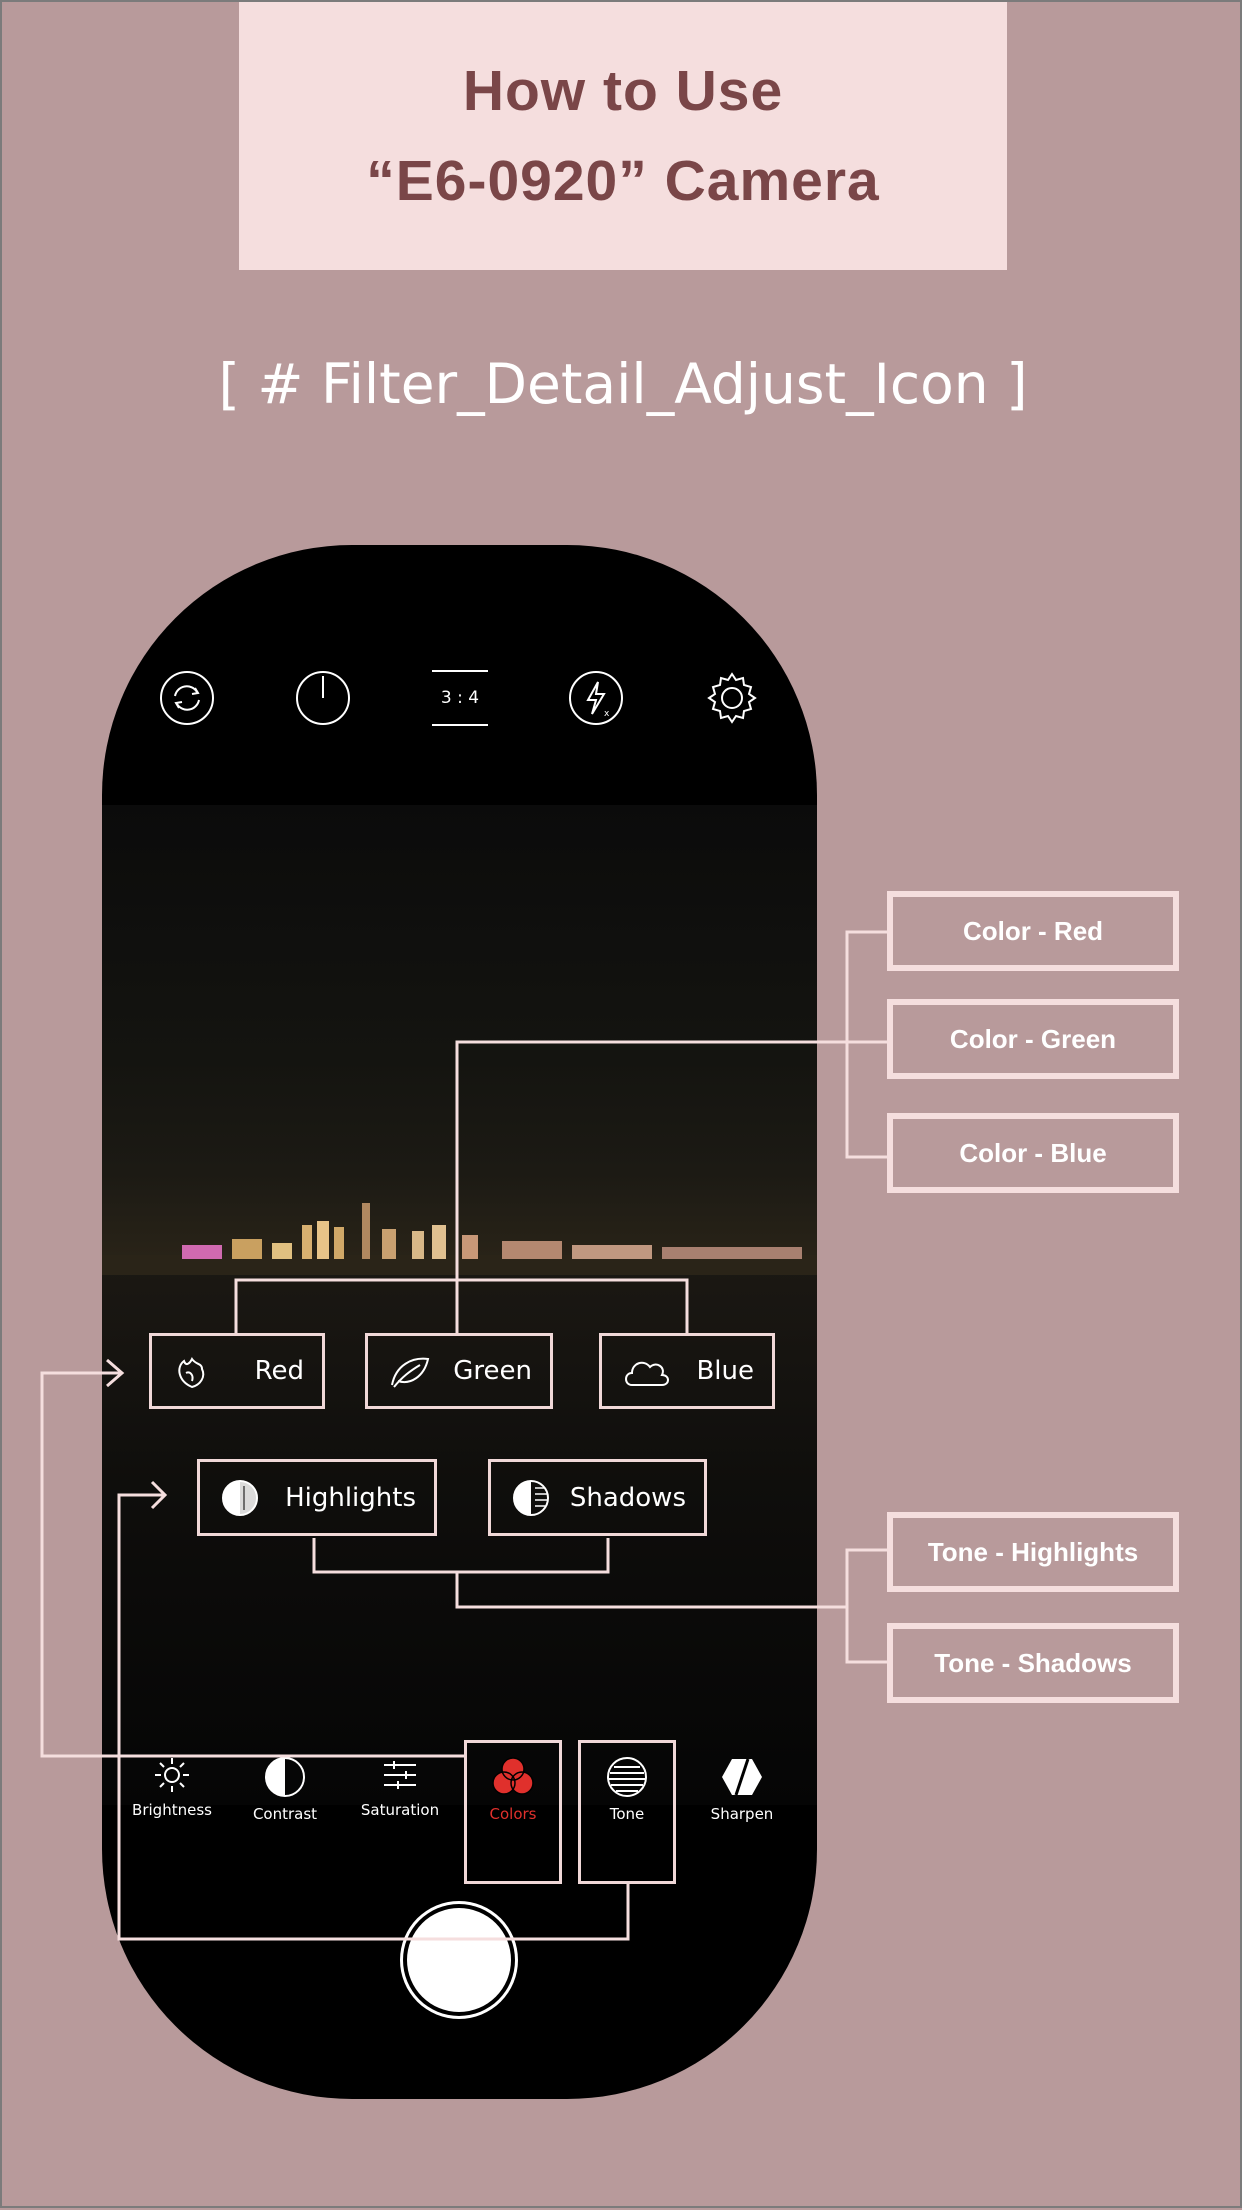 This screenshot has width=1242, height=2210. I want to click on legend-color-red: Color - Red, so click(1033, 931).